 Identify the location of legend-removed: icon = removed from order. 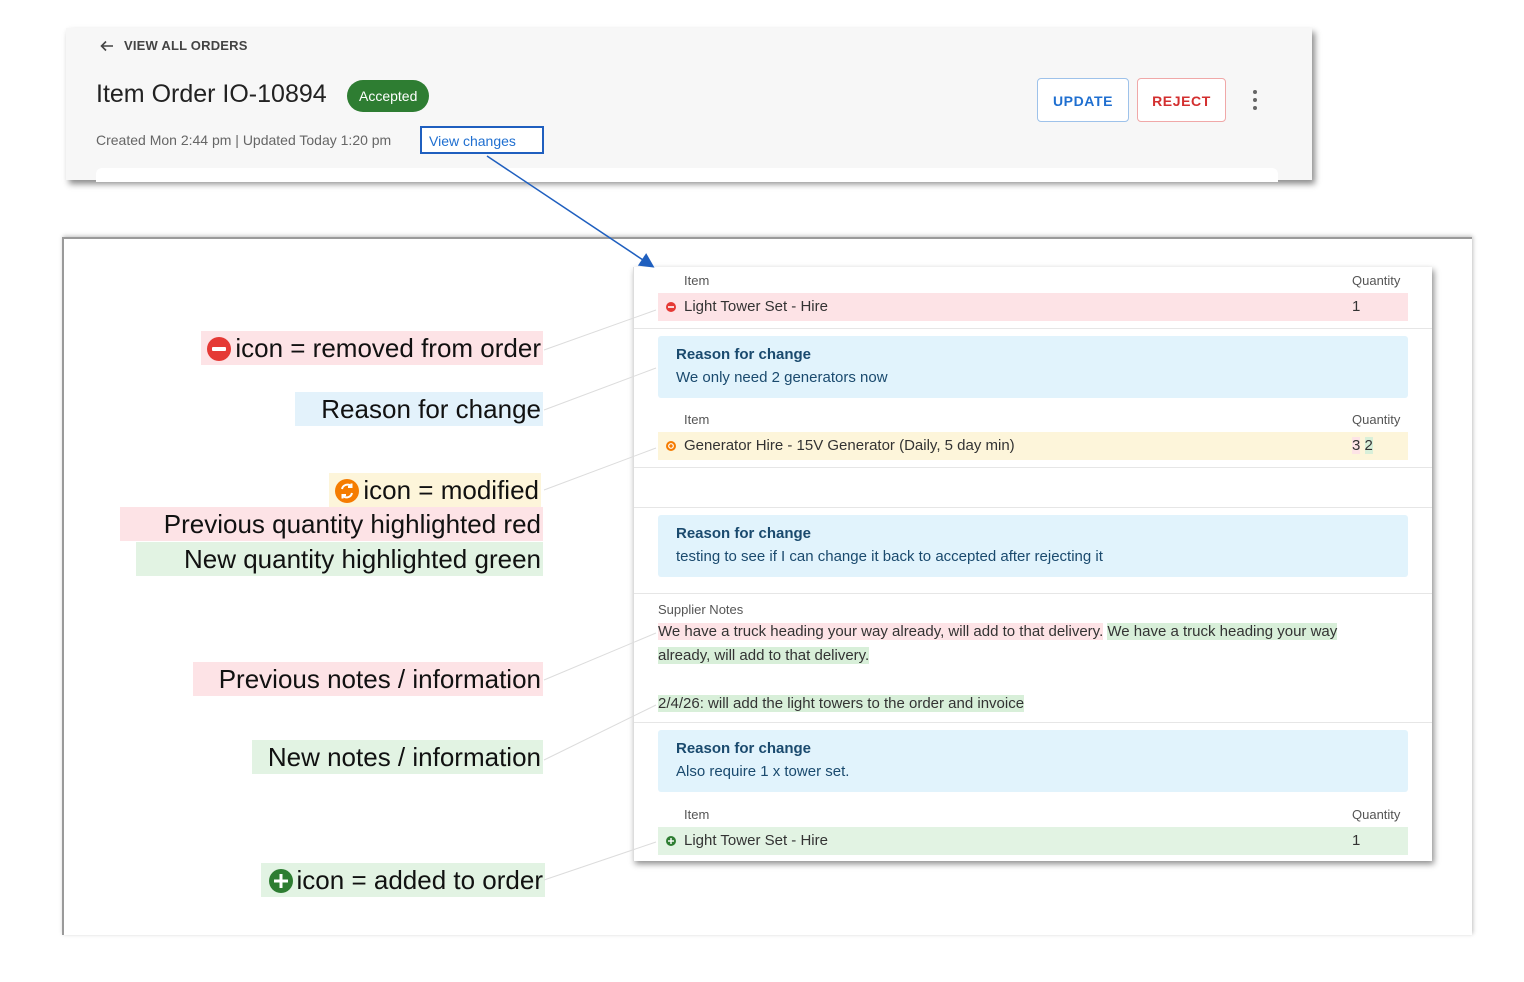
(372, 348).